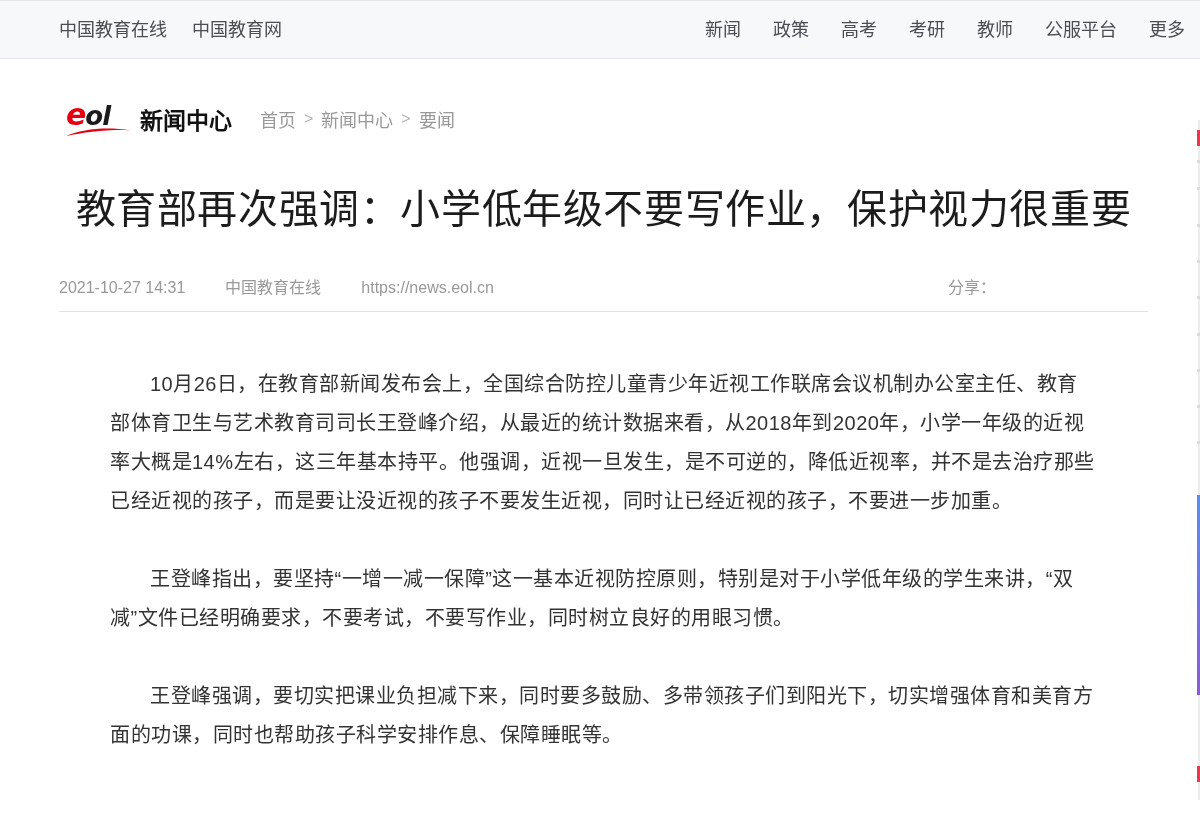 The width and height of the screenshot is (1200, 829). I want to click on nav-link: 考研, so click(927, 29).